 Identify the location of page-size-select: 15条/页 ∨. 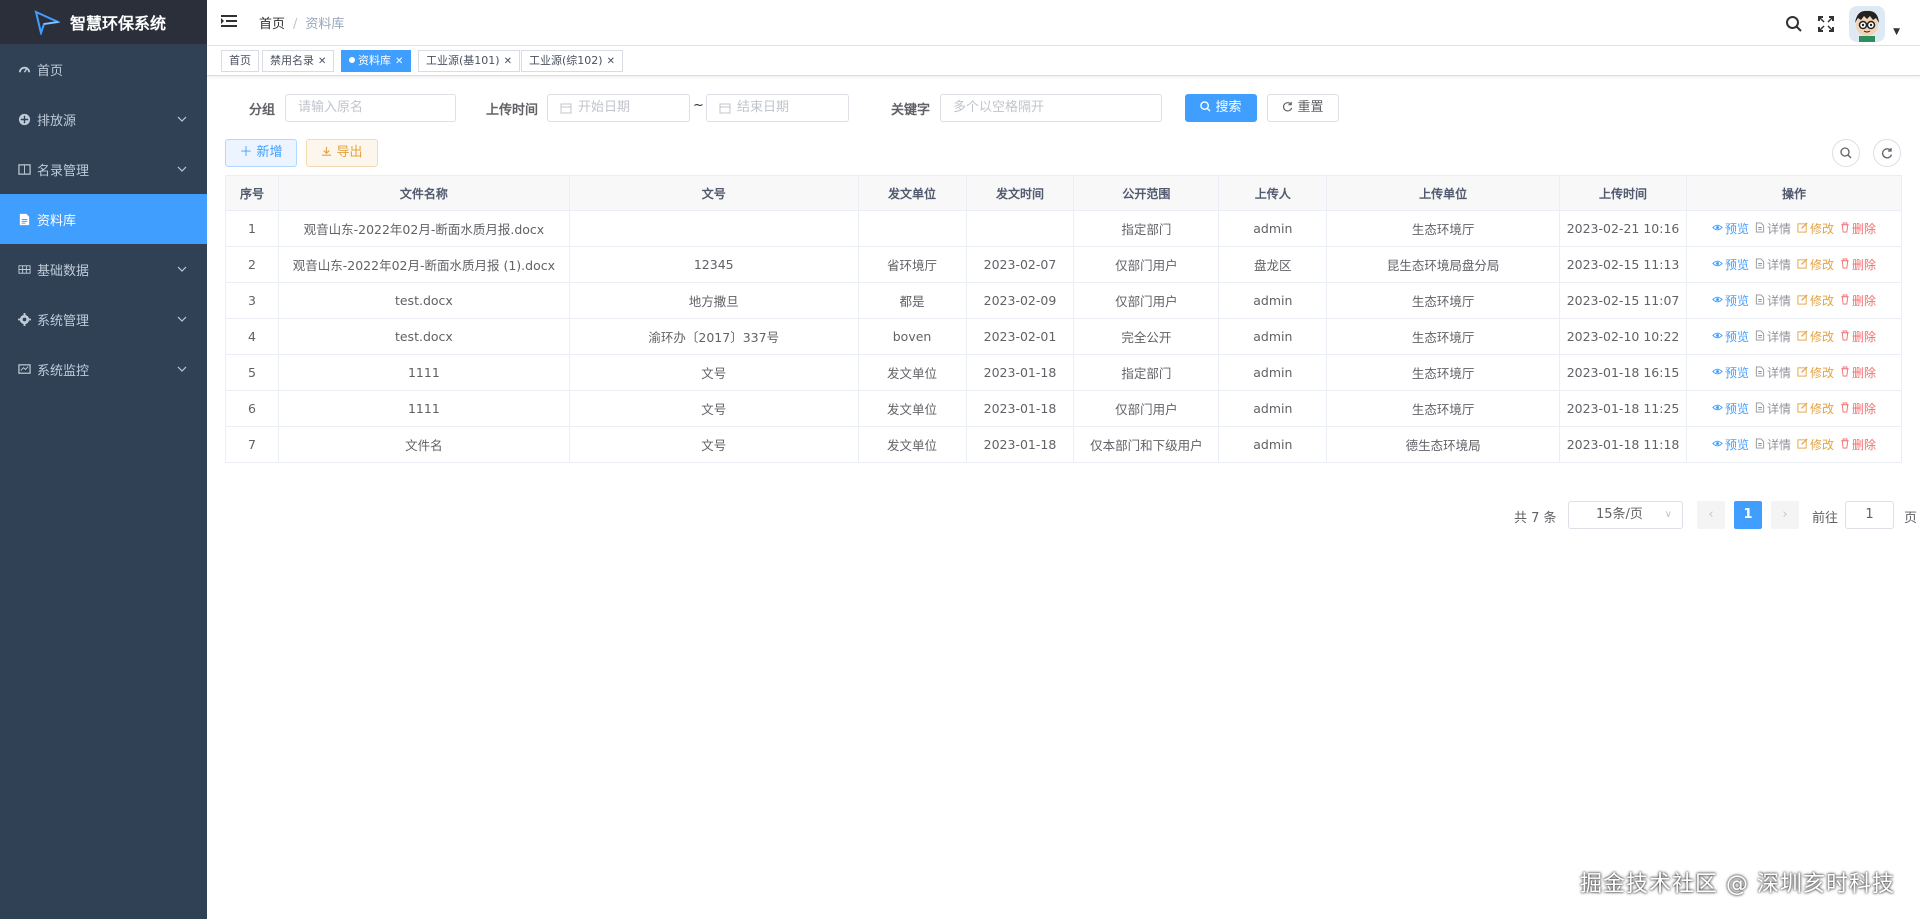
(1625, 515).